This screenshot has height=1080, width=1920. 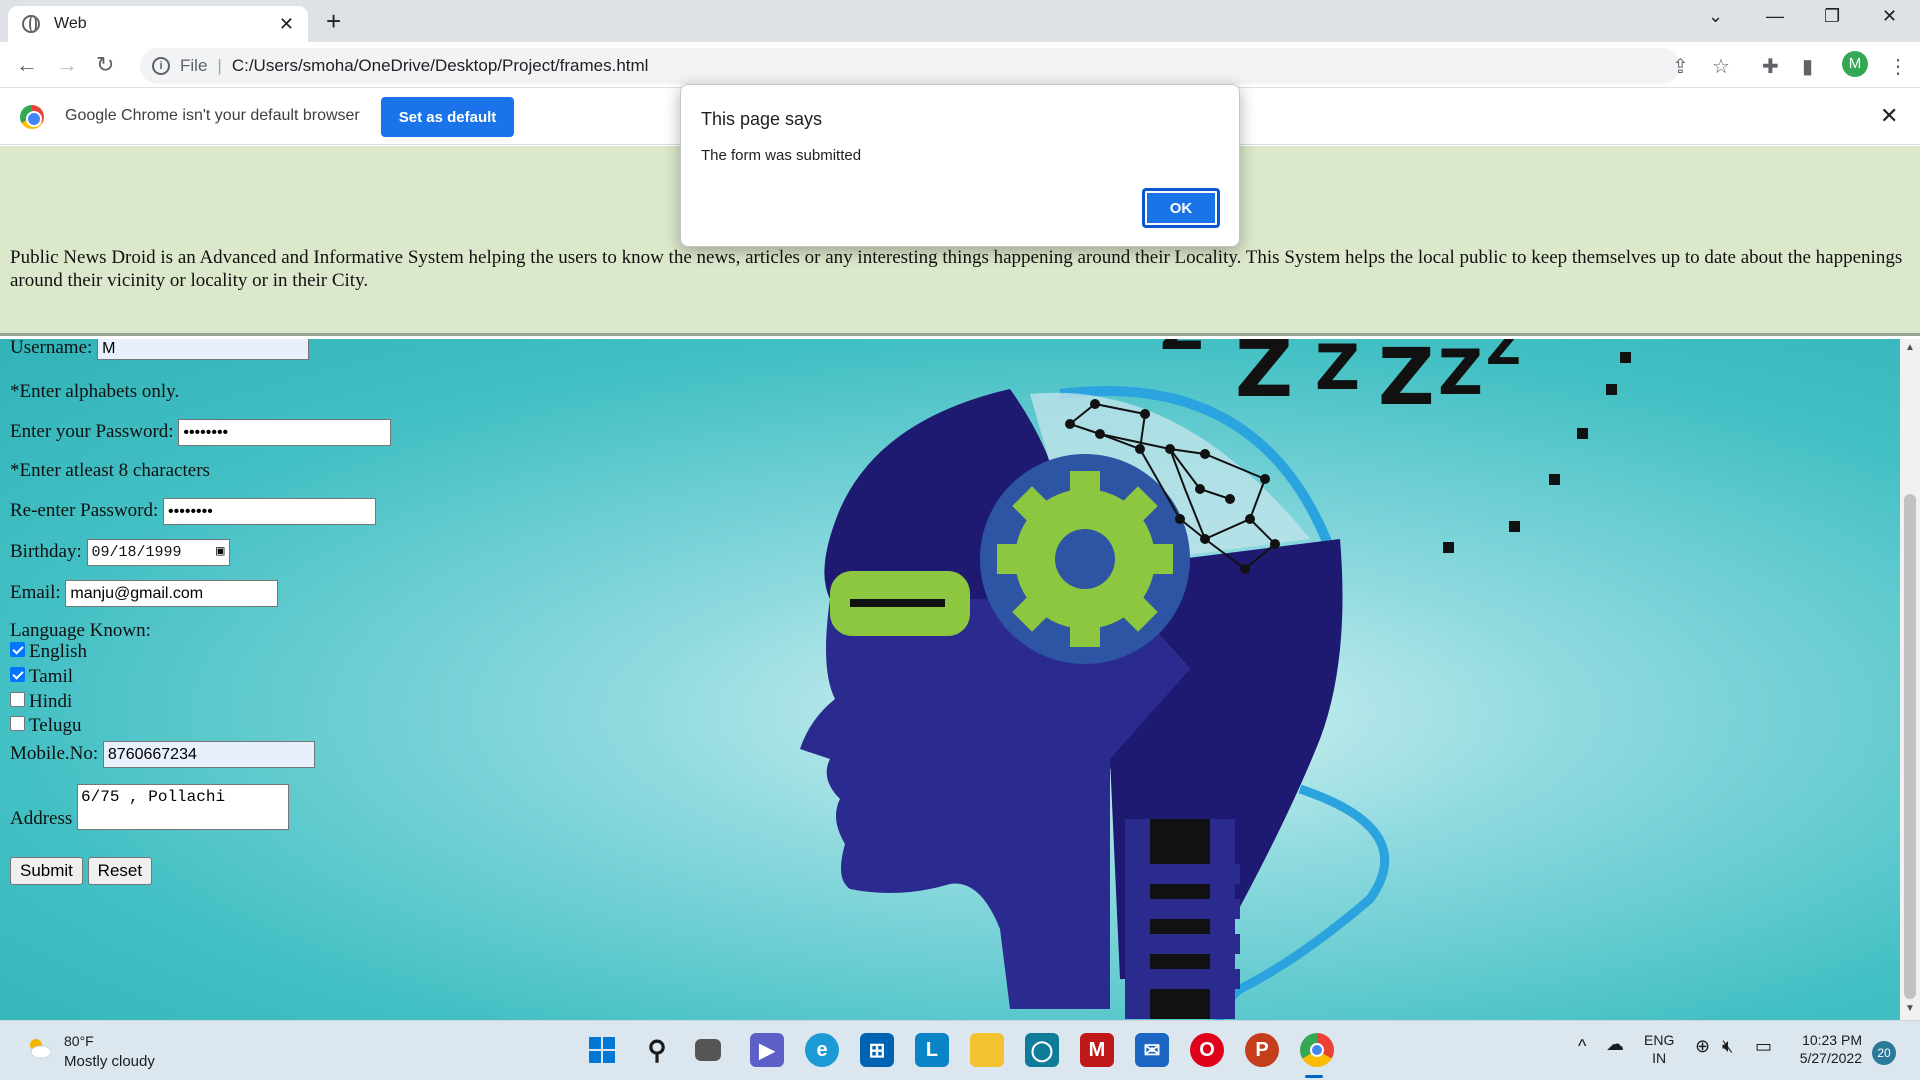 I want to click on store-icon: ⊞, so click(x=877, y=1050).